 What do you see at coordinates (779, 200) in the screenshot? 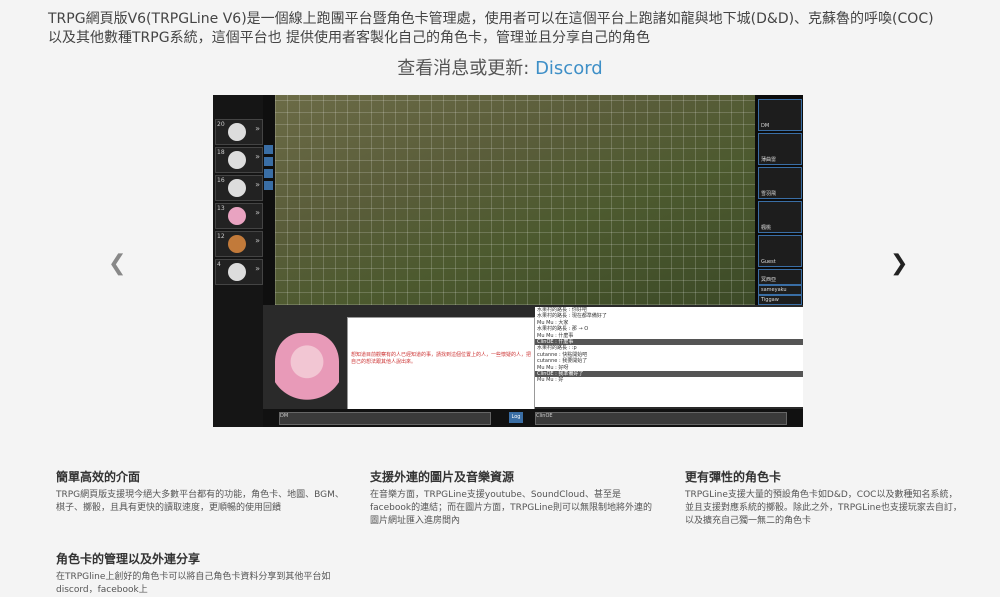
I see `character-panel: DM 薄曲雷 雪羽飛 楓桃 Guest 冥西亞 sameyaku Tiggaw` at bounding box center [779, 200].